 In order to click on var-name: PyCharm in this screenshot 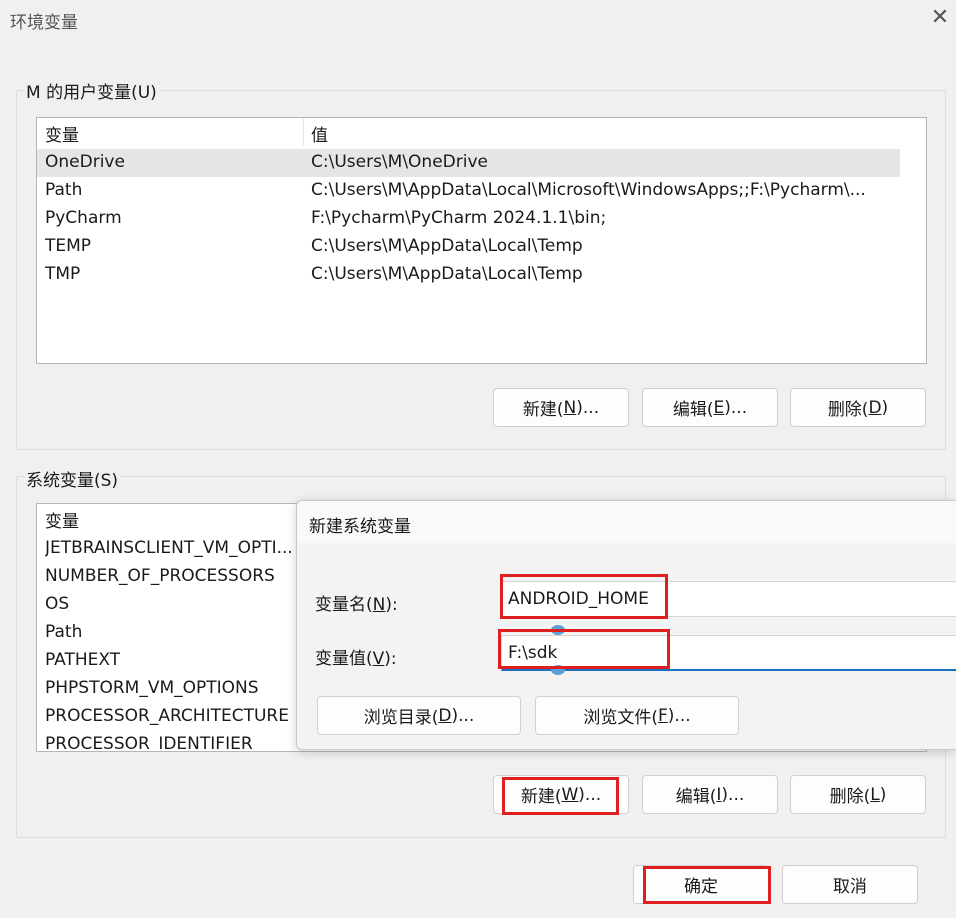, I will do `click(83, 218)`.